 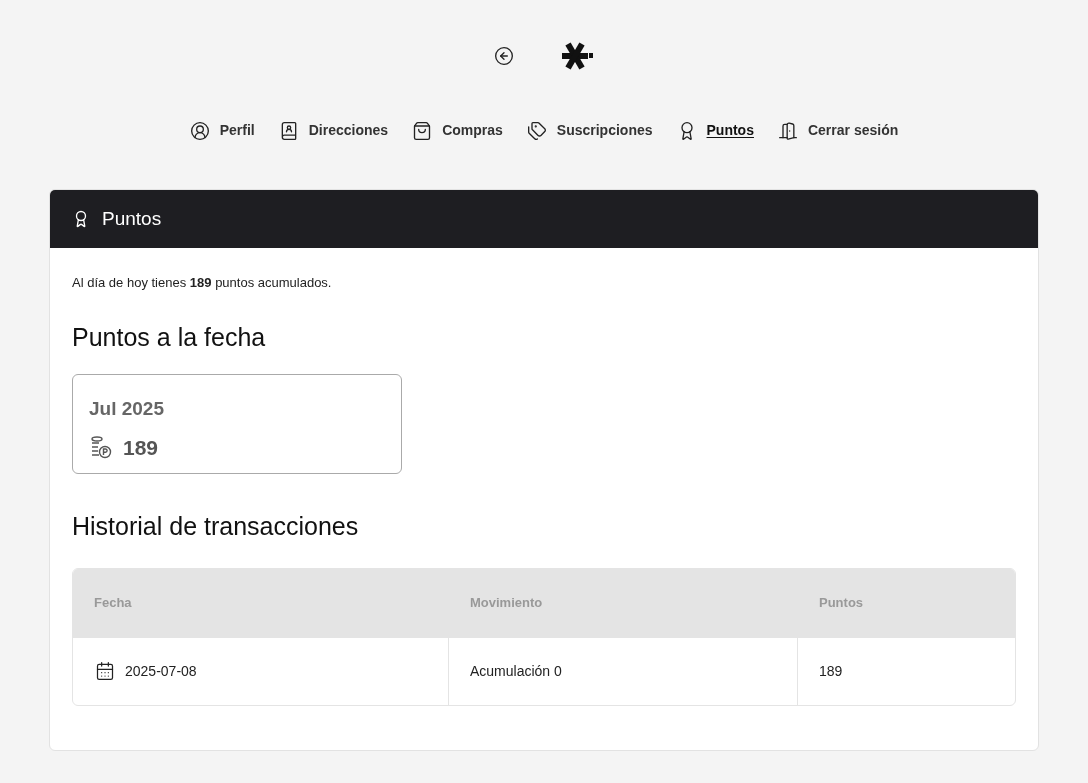 What do you see at coordinates (730, 130) in the screenshot?
I see `nav-link: Puntos` at bounding box center [730, 130].